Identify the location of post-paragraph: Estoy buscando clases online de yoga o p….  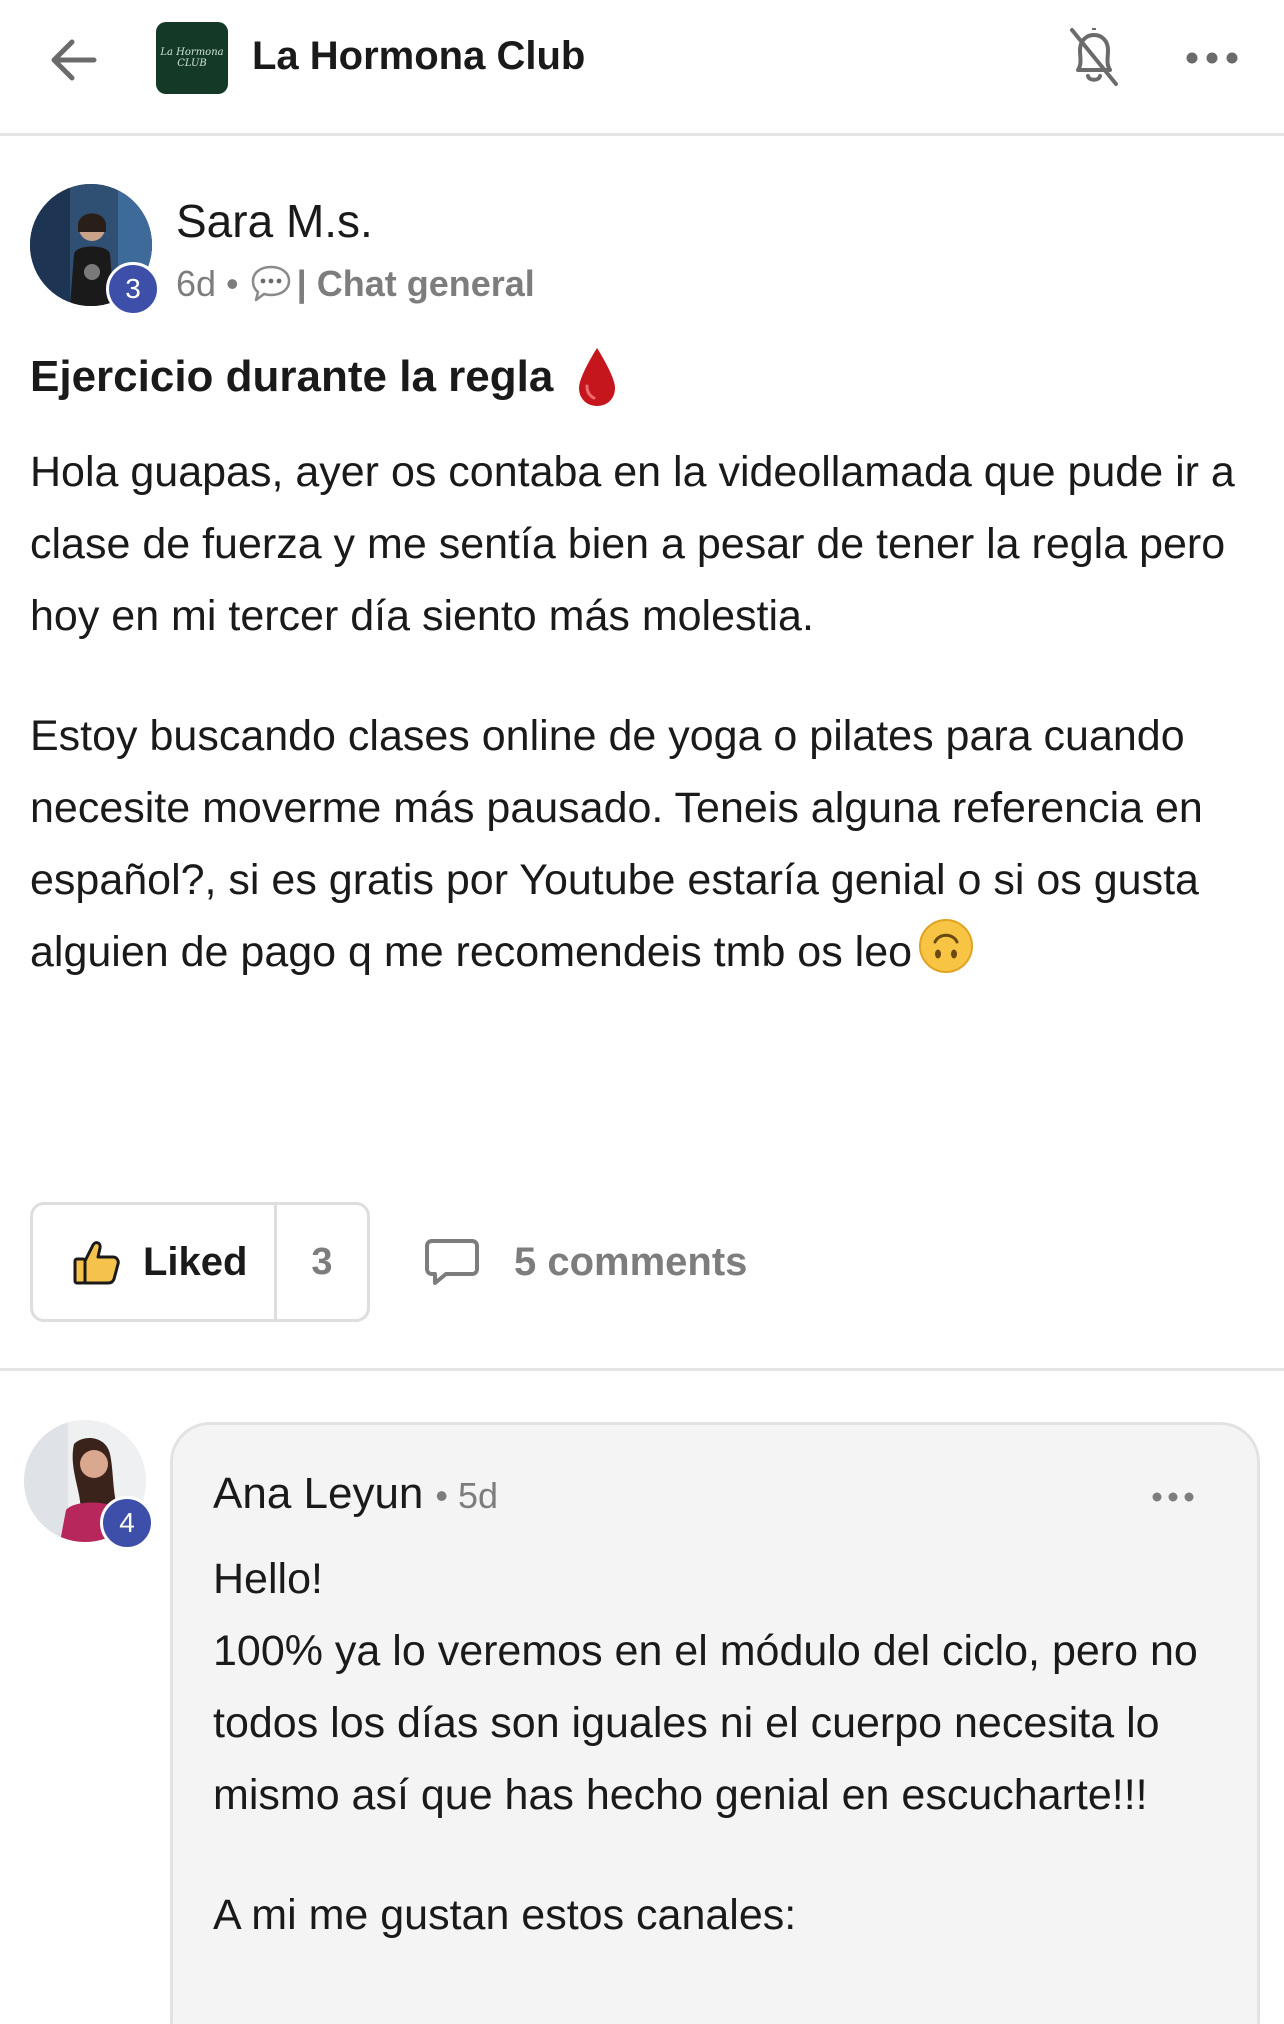
(640, 844).